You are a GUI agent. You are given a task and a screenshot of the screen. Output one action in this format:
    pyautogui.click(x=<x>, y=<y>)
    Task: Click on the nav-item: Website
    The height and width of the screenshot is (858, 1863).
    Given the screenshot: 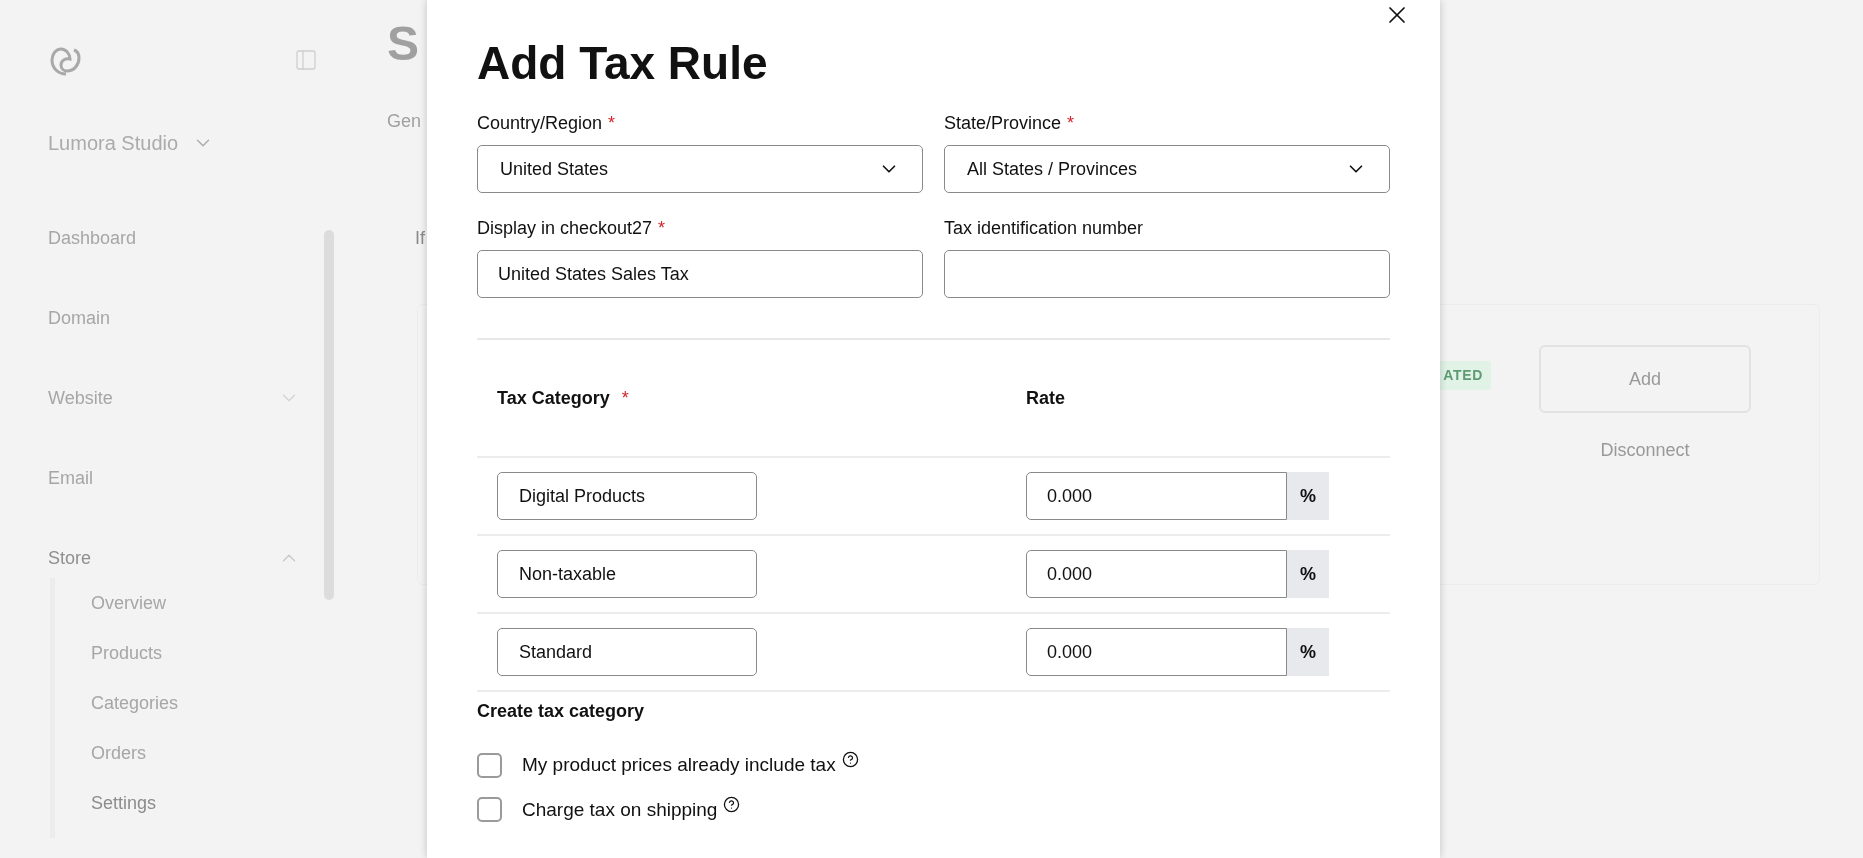 What is the action you would take?
    pyautogui.click(x=80, y=398)
    